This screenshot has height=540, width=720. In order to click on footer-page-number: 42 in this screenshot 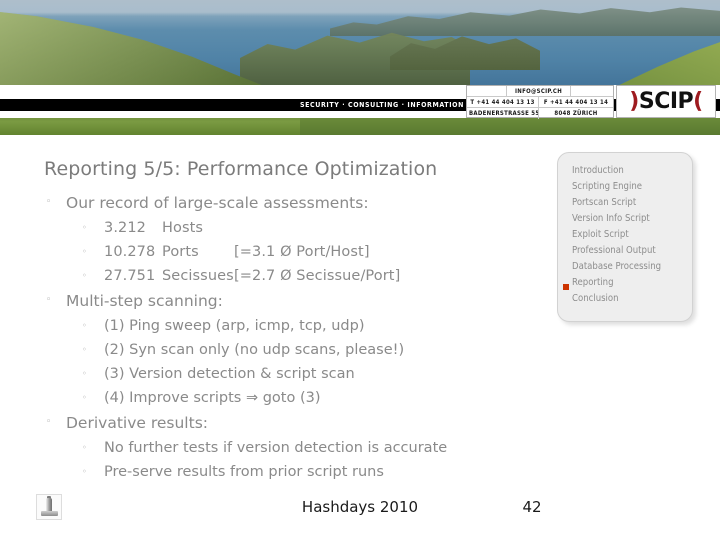, I will do `click(532, 507)`.